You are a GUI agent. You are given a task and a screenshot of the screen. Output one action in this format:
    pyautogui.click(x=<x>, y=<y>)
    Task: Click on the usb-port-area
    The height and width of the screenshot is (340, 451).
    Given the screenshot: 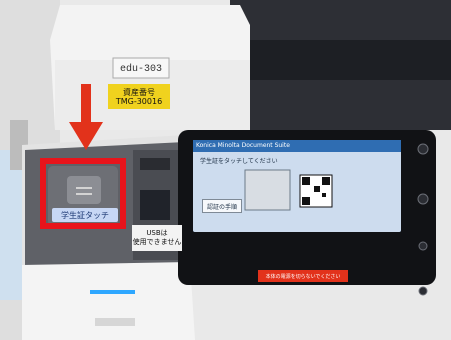 What is the action you would take?
    pyautogui.click(x=155, y=205)
    